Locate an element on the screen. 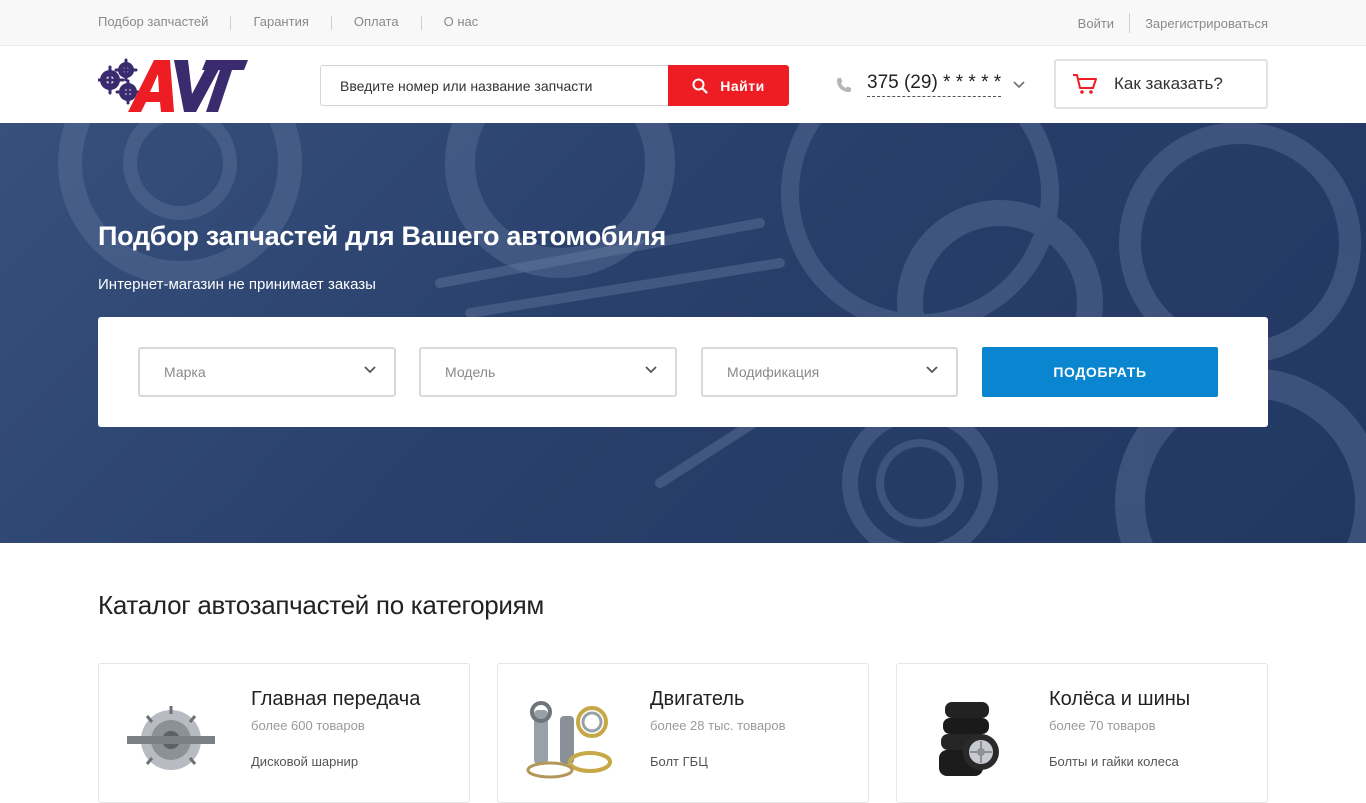  cart-icon is located at coordinates (1085, 84).